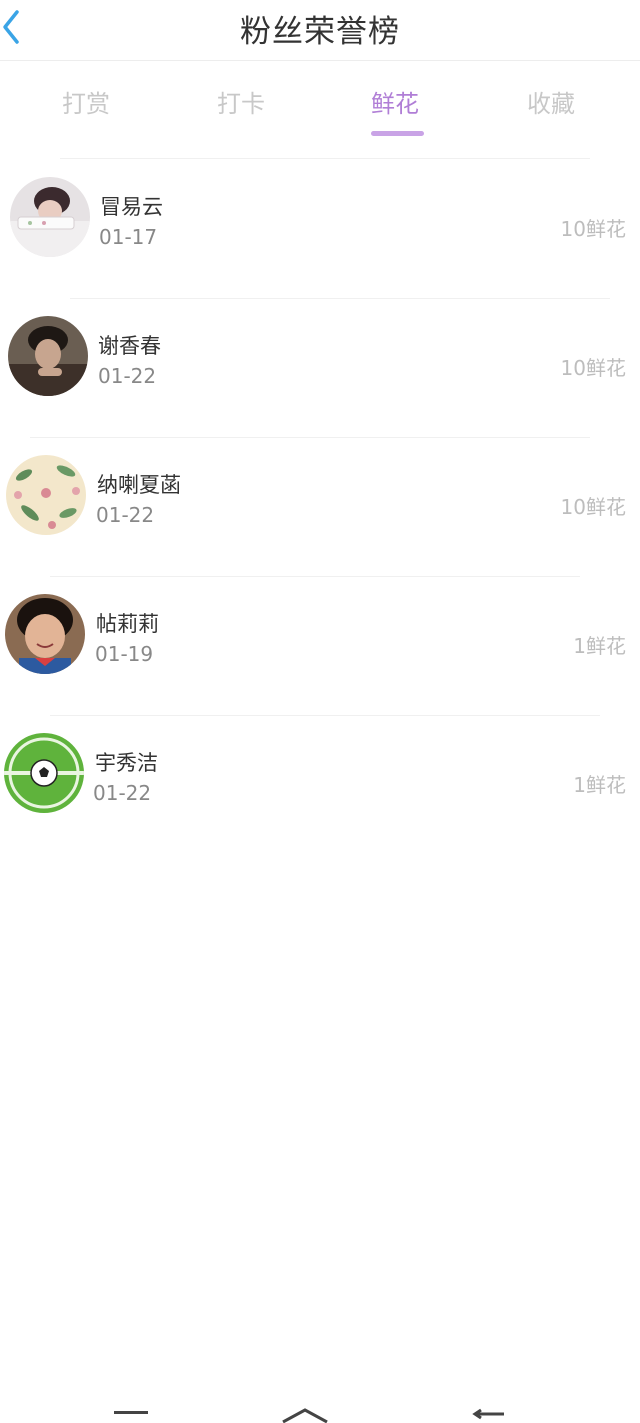 This screenshot has height=1423, width=640. What do you see at coordinates (132, 1416) in the screenshot?
I see `menu-icon` at bounding box center [132, 1416].